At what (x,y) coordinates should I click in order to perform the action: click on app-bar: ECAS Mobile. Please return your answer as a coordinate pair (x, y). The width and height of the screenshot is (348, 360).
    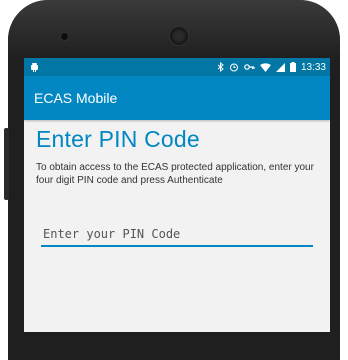
    Looking at the image, I should click on (177, 98).